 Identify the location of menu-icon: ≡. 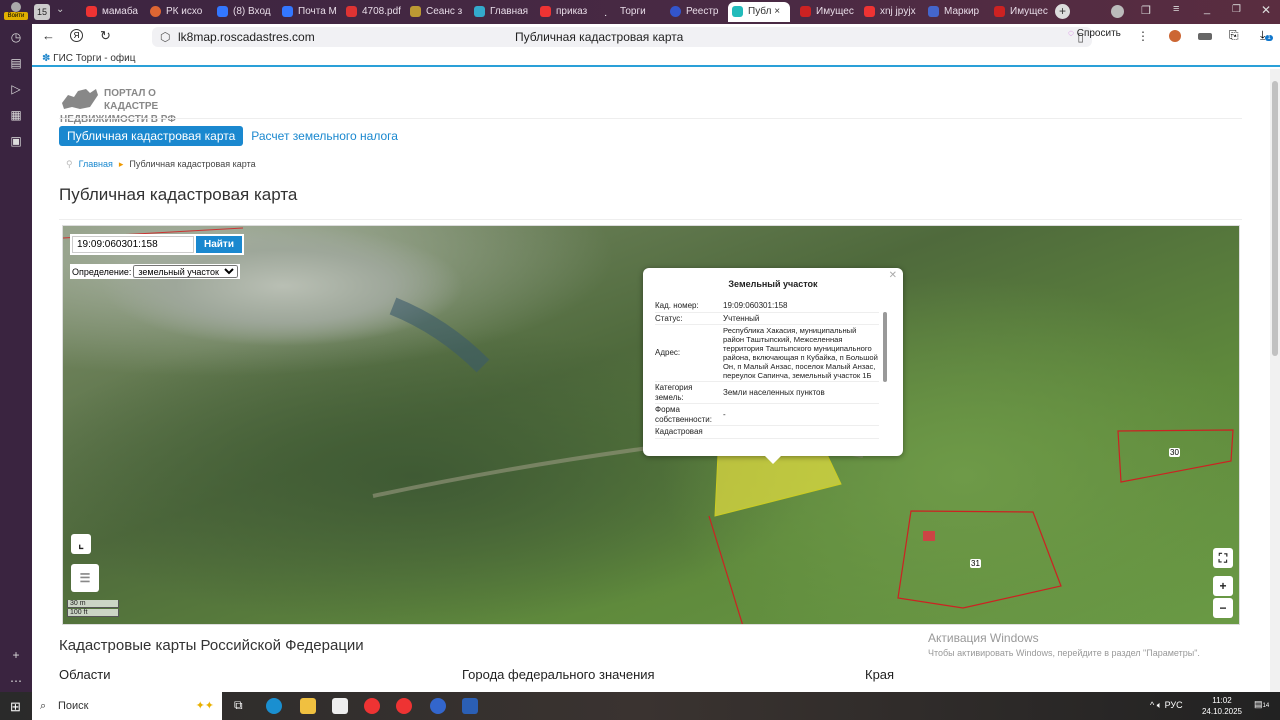
(1176, 9).